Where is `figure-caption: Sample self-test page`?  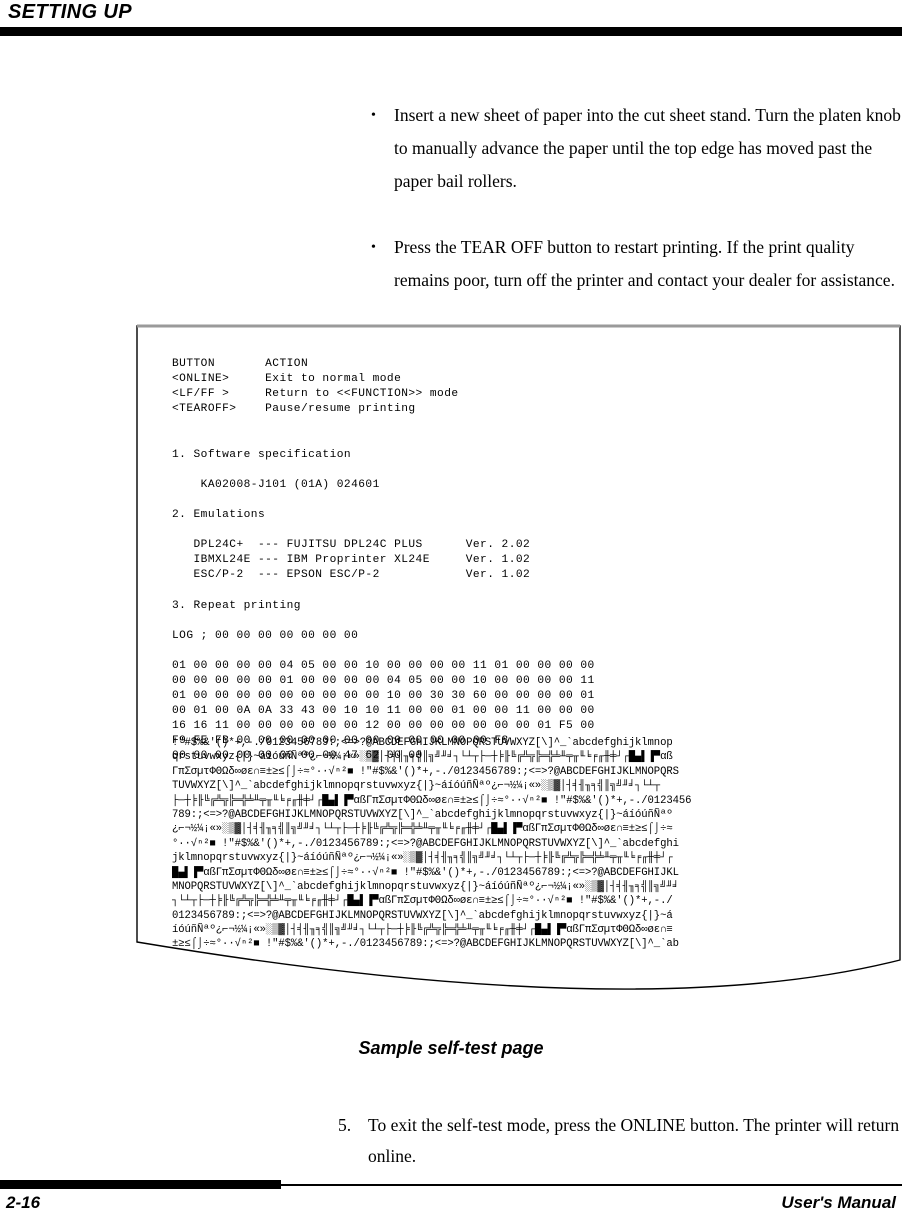 figure-caption: Sample self-test page is located at coordinates (451, 1048).